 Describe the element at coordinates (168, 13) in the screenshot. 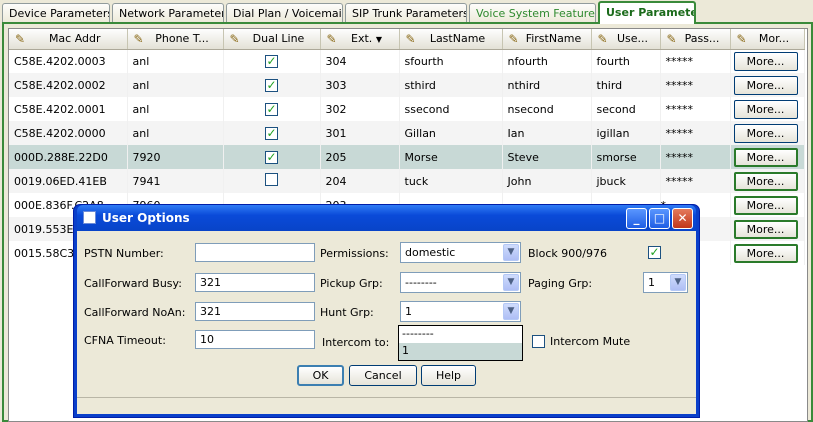

I see `tab-network-parameters: Network Parameters` at that location.